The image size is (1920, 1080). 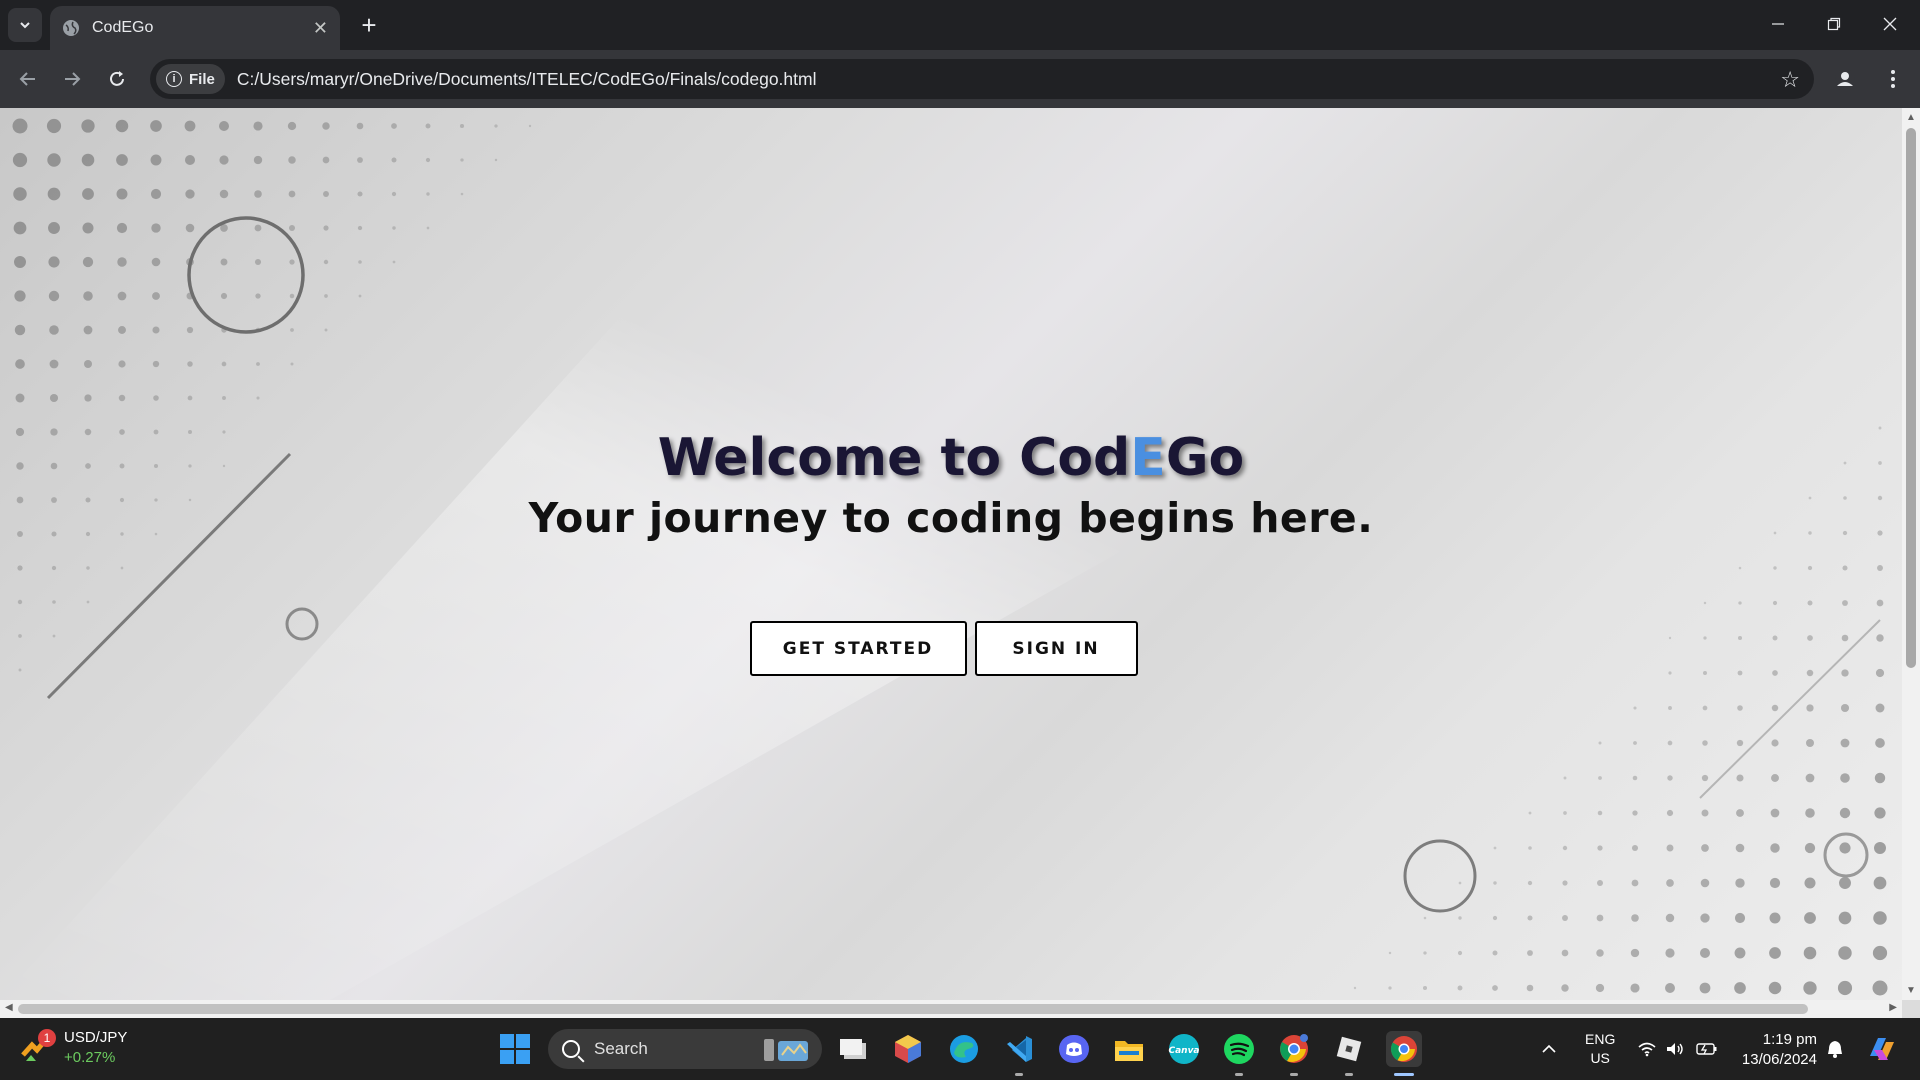 I want to click on battery-icon, so click(x=1707, y=1049).